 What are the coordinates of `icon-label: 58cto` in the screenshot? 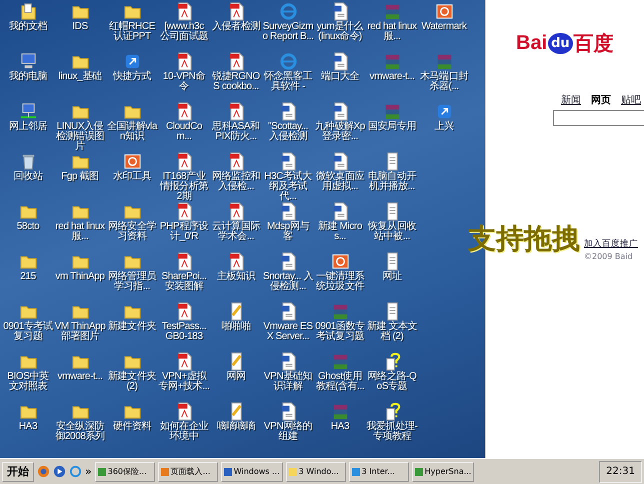 It's located at (28, 227).